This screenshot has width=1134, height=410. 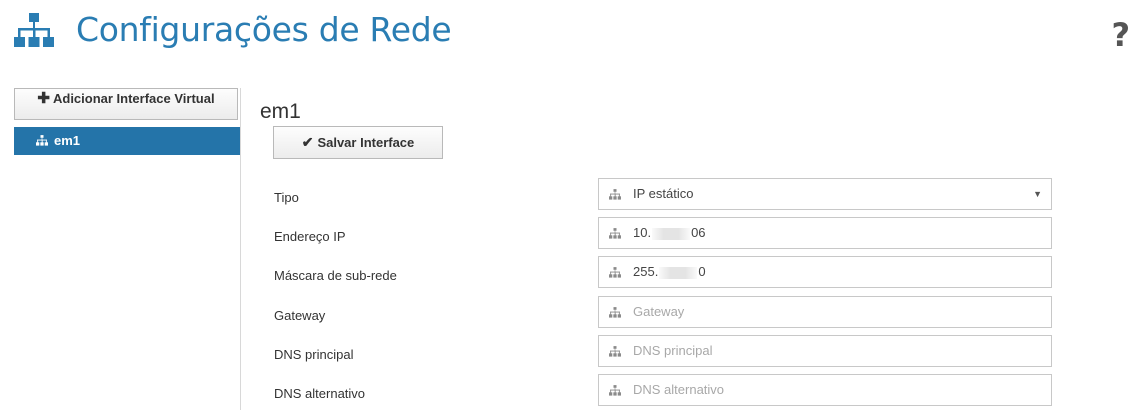 I want to click on dns-primary-placeholder: DNS principal, so click(x=673, y=350).